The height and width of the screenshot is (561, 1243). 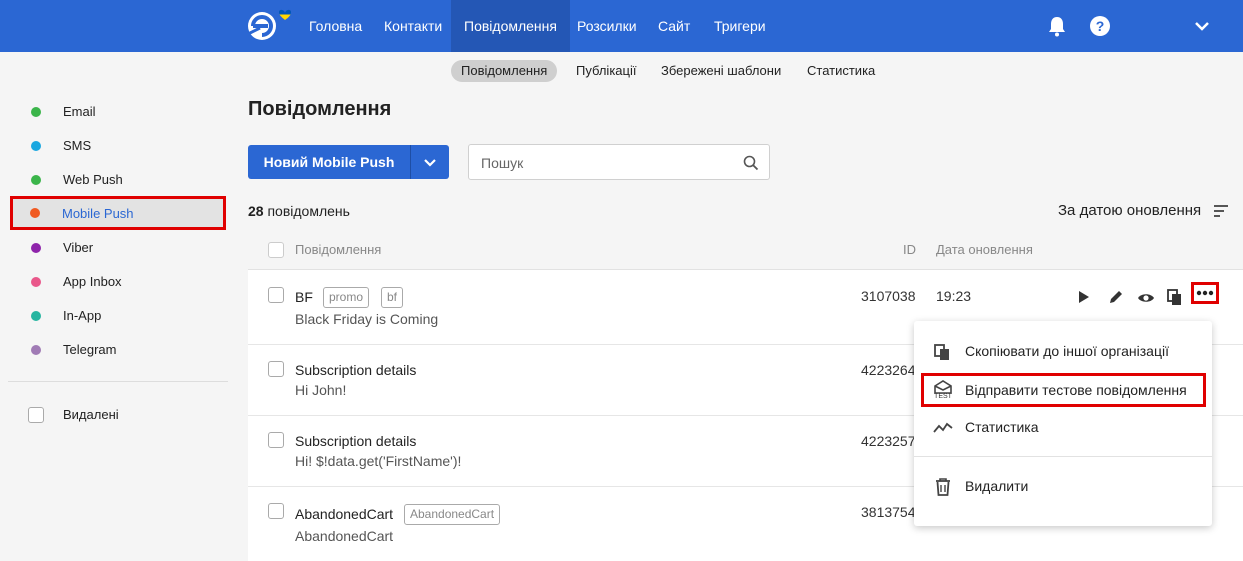 I want to click on sidebar-item-label: Email, so click(x=79, y=111).